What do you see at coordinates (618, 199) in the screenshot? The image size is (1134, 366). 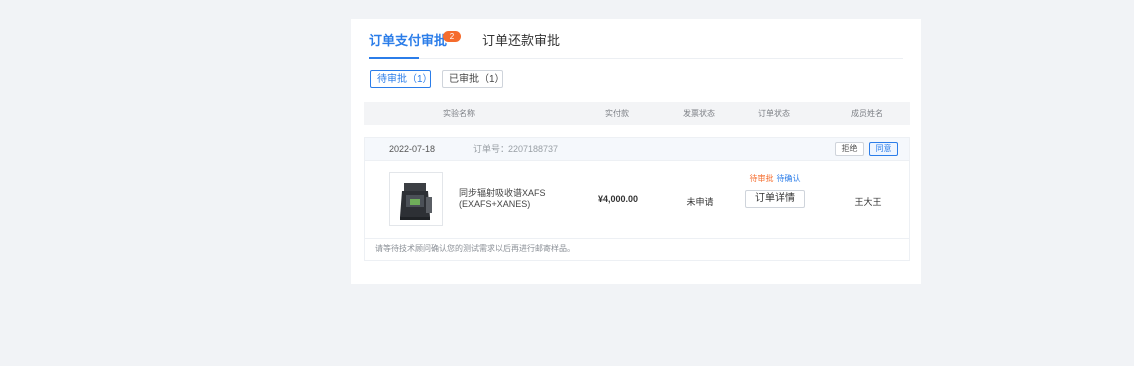 I see `paid-amount: ¥4,000.00` at bounding box center [618, 199].